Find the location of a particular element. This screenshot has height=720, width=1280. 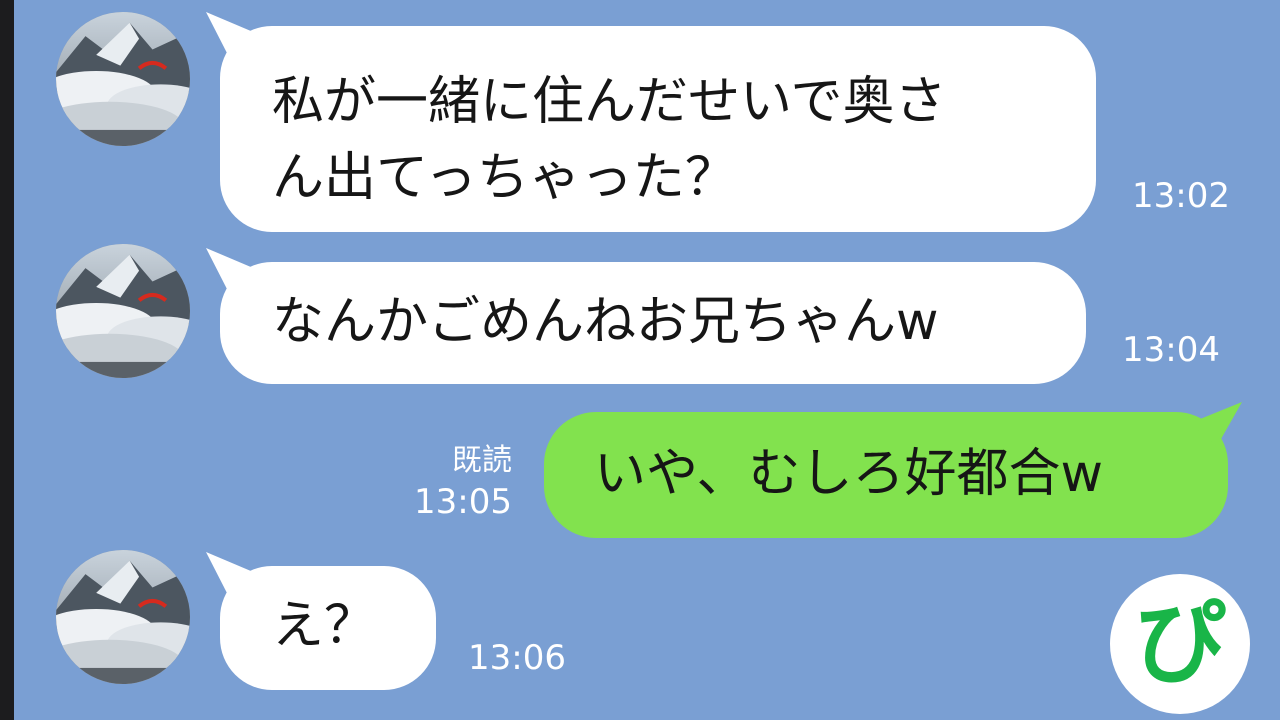

message-bubble-outgoing: いや、むしろ好都合w is located at coordinates (886, 475).